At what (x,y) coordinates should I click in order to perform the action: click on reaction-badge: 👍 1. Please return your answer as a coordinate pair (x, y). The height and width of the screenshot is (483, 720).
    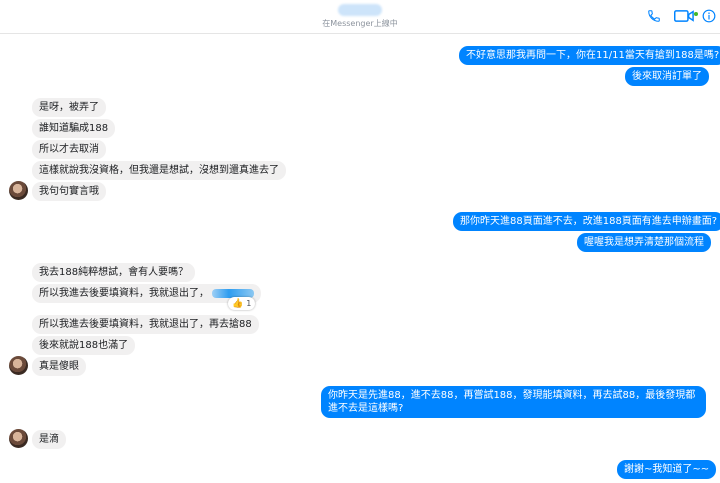
    Looking at the image, I should click on (242, 303).